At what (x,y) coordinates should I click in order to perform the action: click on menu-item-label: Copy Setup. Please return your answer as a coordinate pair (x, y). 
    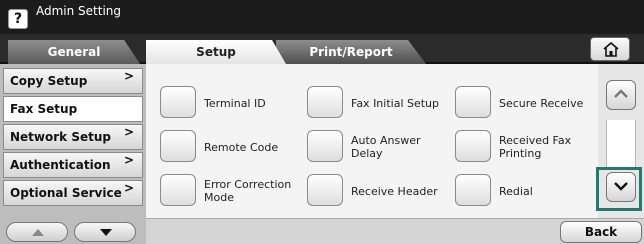
    Looking at the image, I should click on (49, 81).